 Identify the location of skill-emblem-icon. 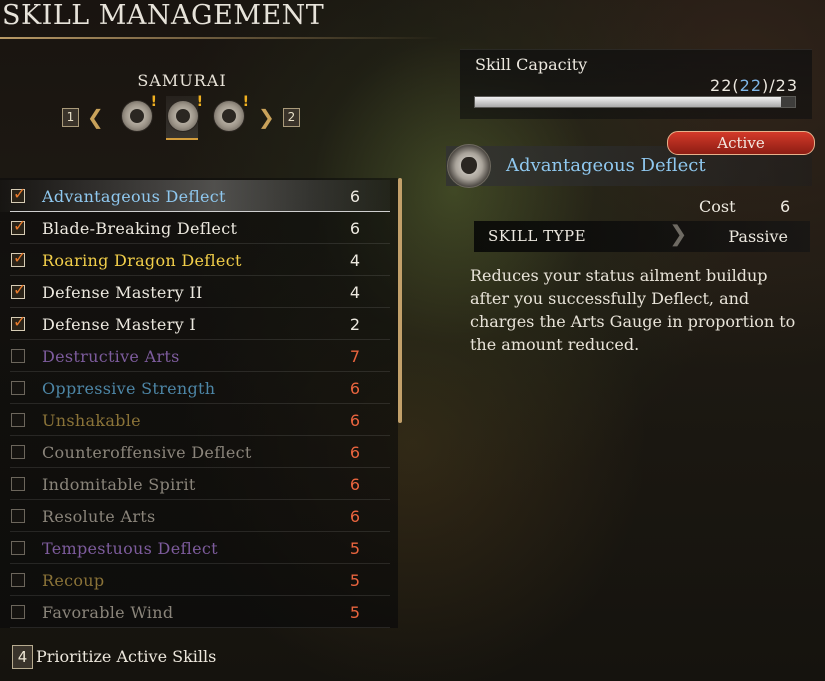
(469, 166).